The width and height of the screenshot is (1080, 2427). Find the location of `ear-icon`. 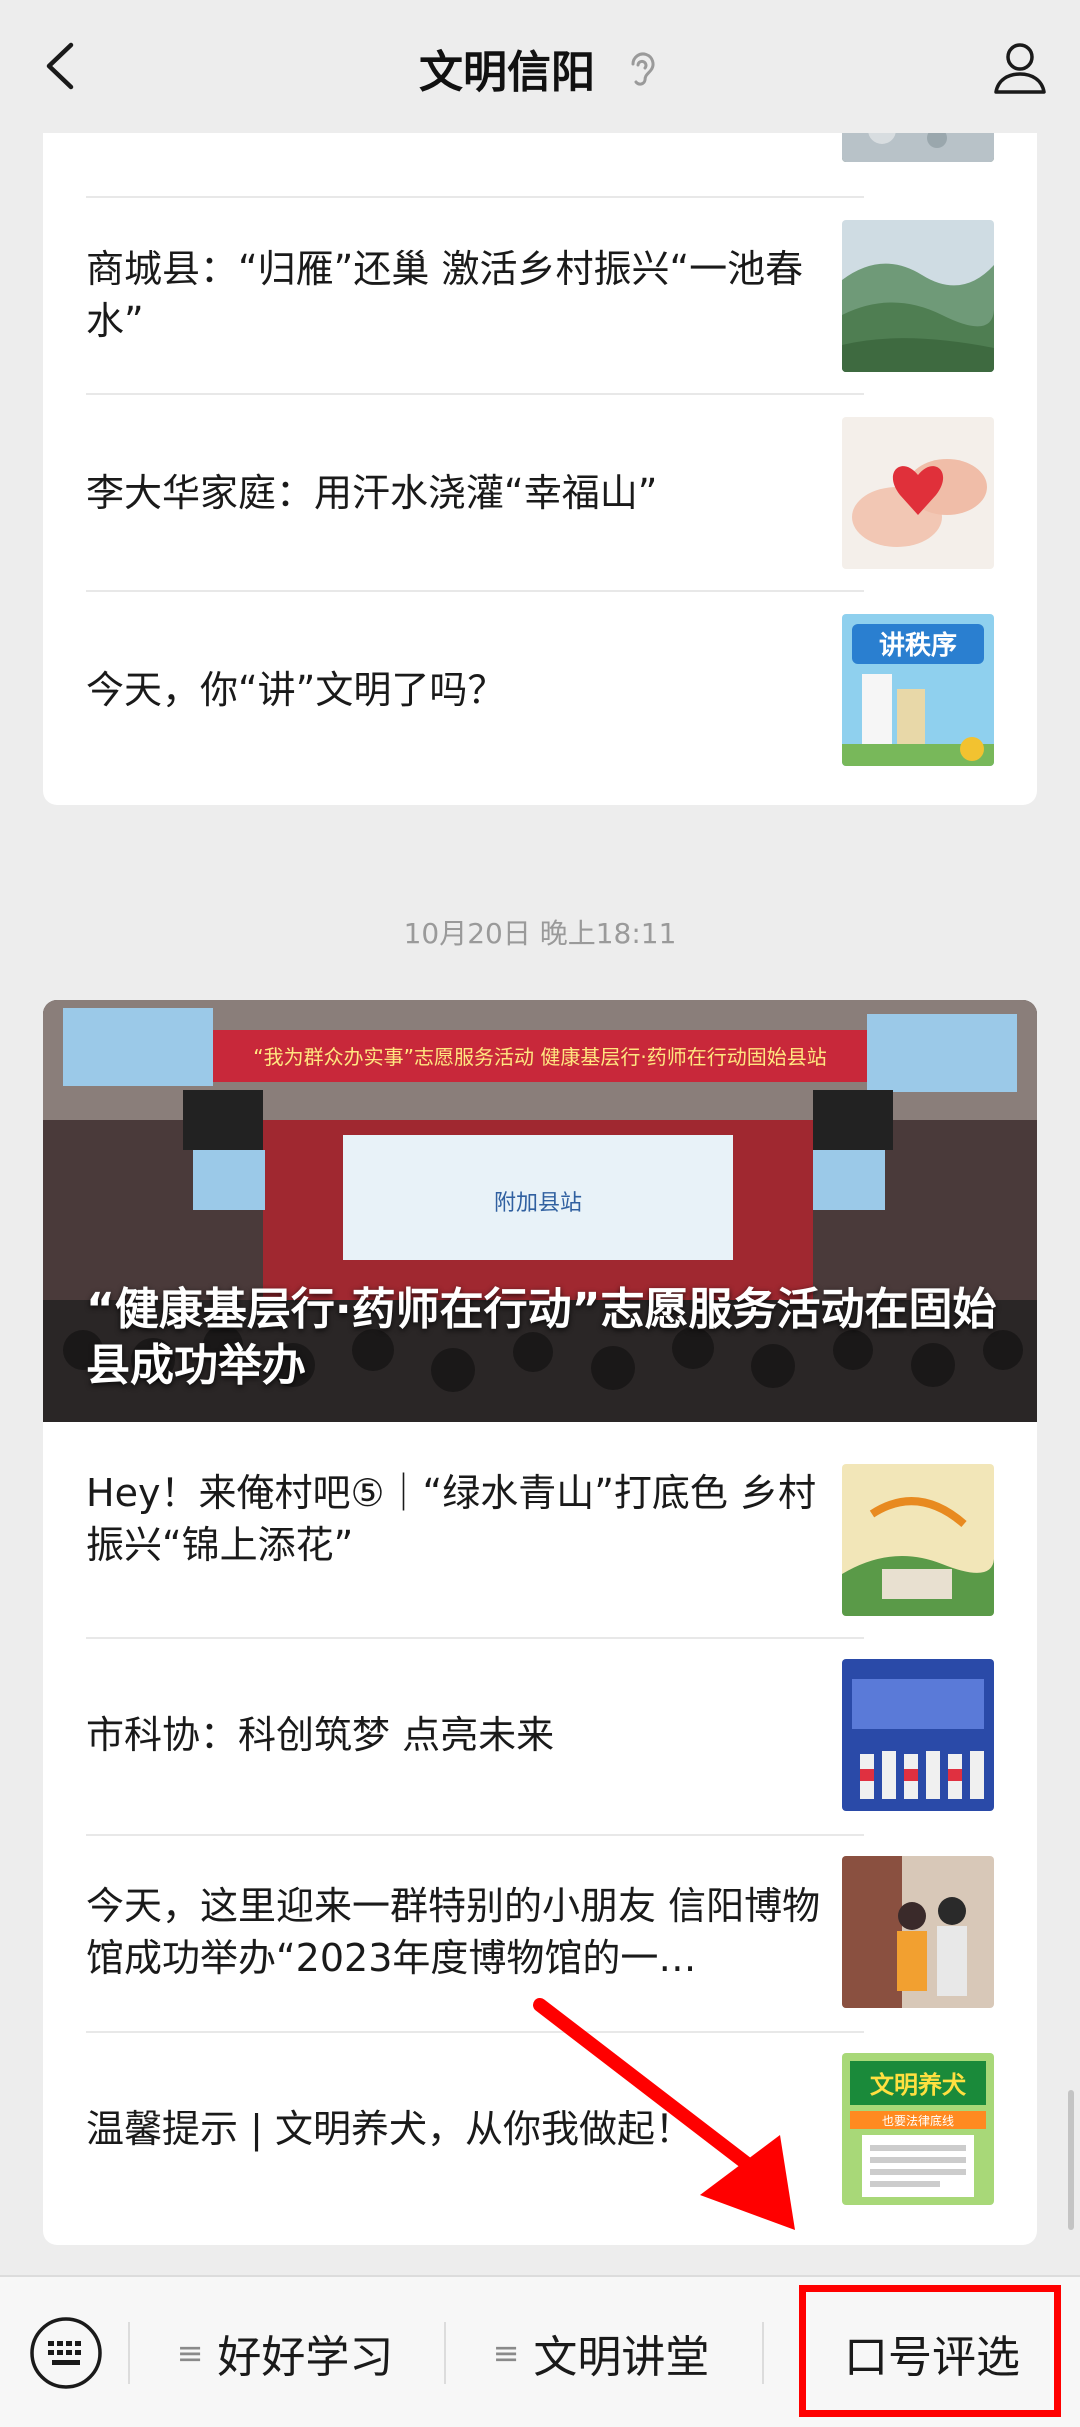

ear-icon is located at coordinates (641, 68).